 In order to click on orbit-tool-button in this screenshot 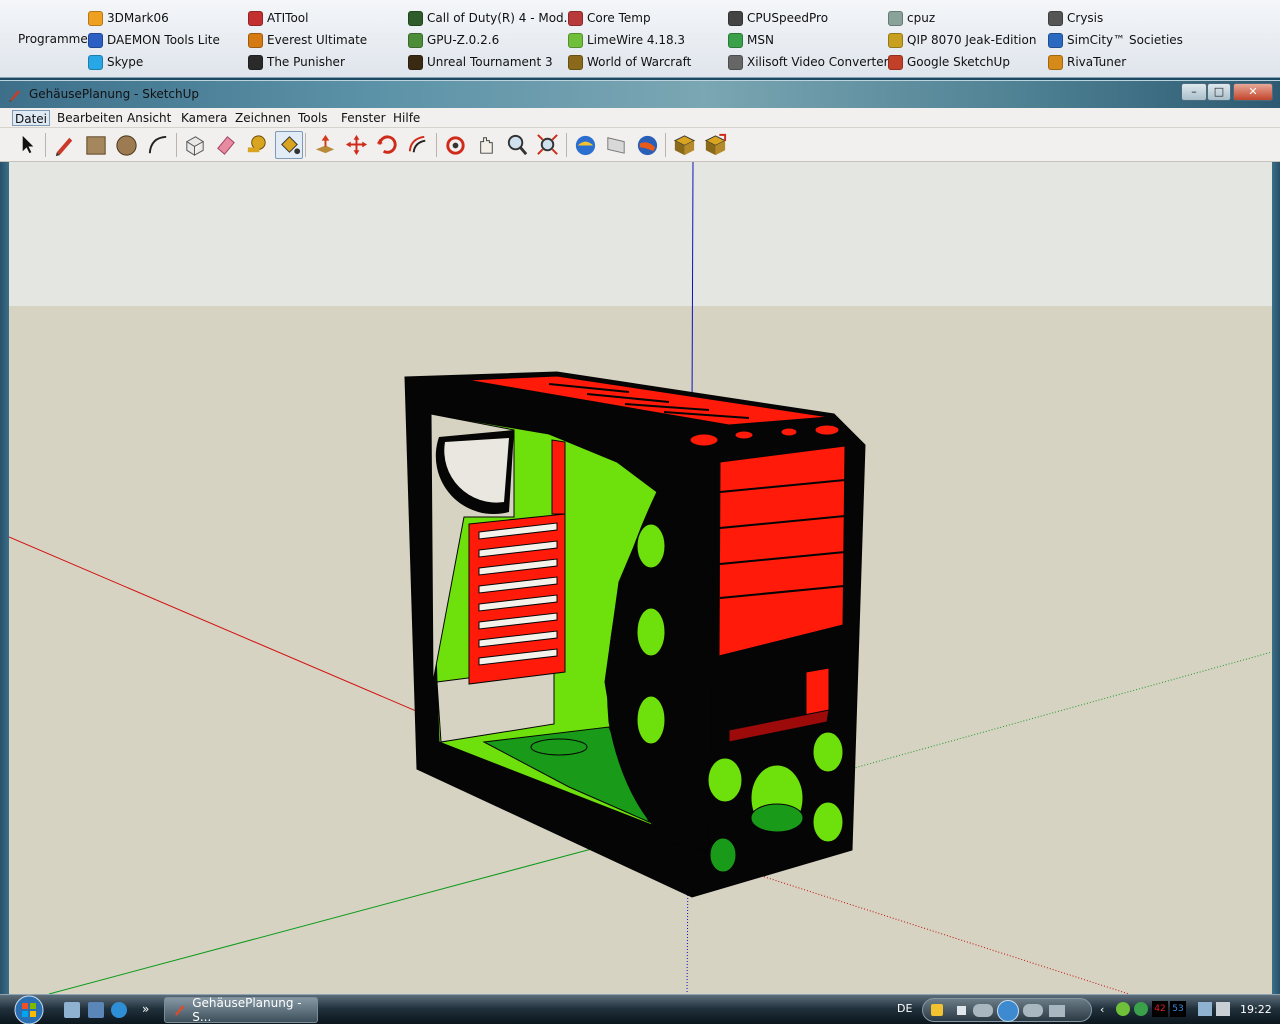, I will do `click(455, 145)`.